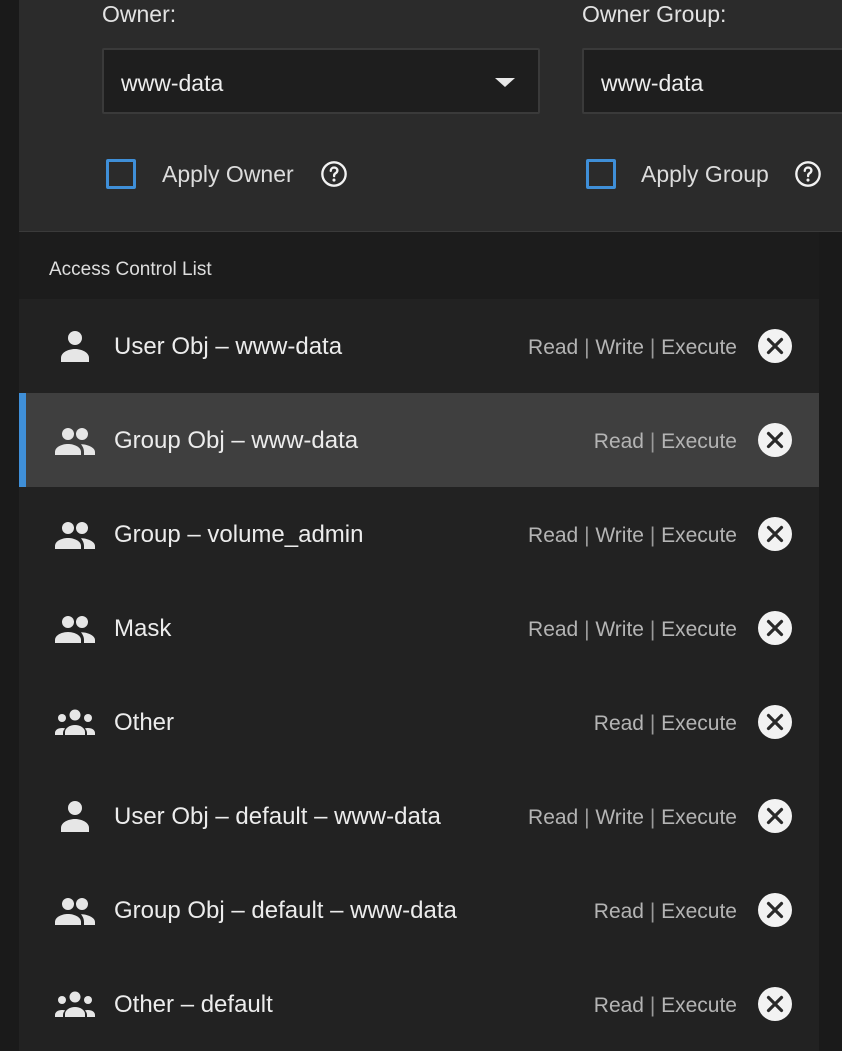 The height and width of the screenshot is (1051, 842). I want to click on owner-label: Owner:, so click(139, 14).